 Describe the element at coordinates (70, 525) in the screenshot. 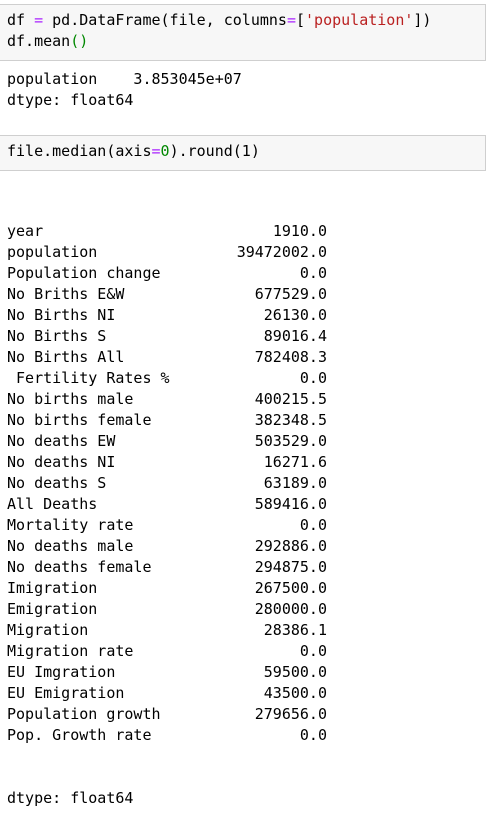

I see `series-label: Mortality rate` at that location.